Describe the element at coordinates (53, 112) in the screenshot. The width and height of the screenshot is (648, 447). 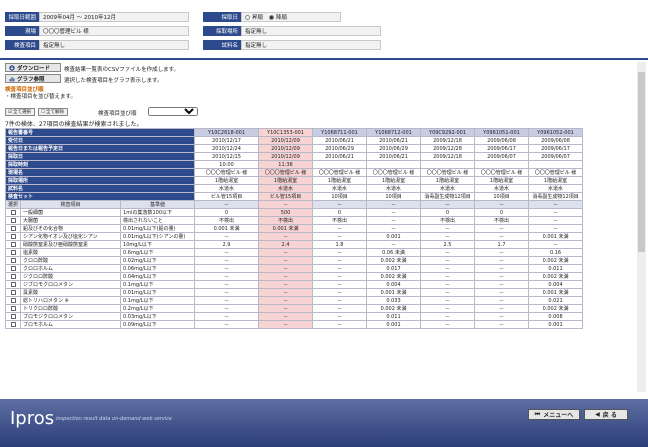
I see `clear-all-button: ☐ 全て解除` at that location.